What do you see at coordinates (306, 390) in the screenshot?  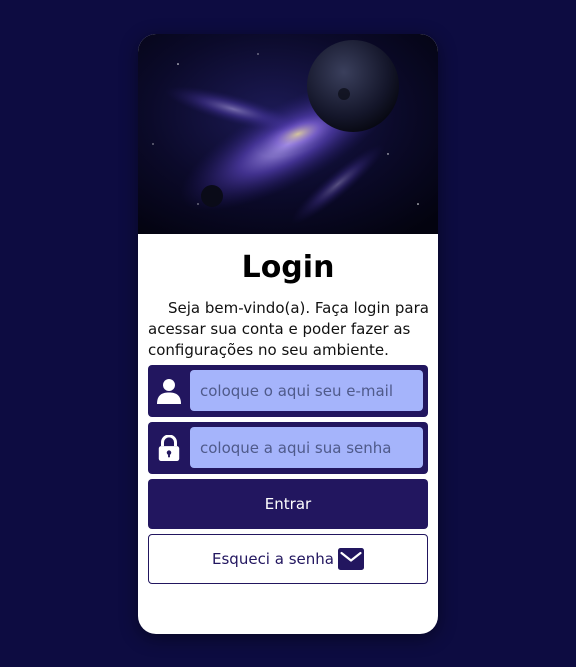 I see `email-input` at bounding box center [306, 390].